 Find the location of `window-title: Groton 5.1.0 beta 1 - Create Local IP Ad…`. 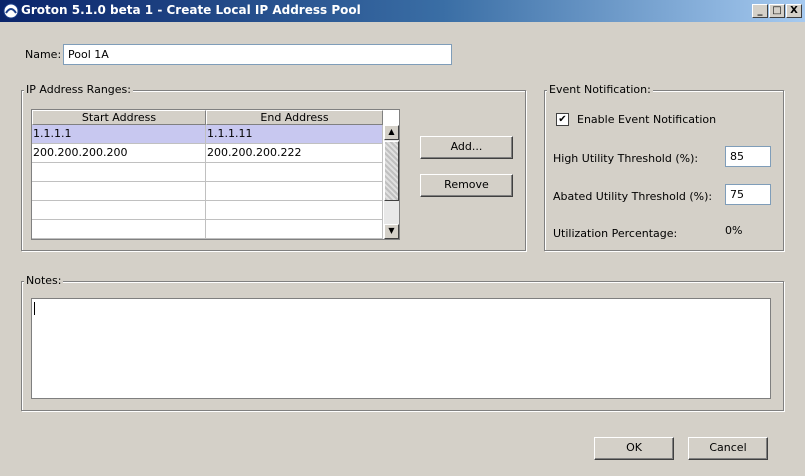

window-title: Groton 5.1.0 beta 1 - Create Local IP Ad… is located at coordinates (191, 10).